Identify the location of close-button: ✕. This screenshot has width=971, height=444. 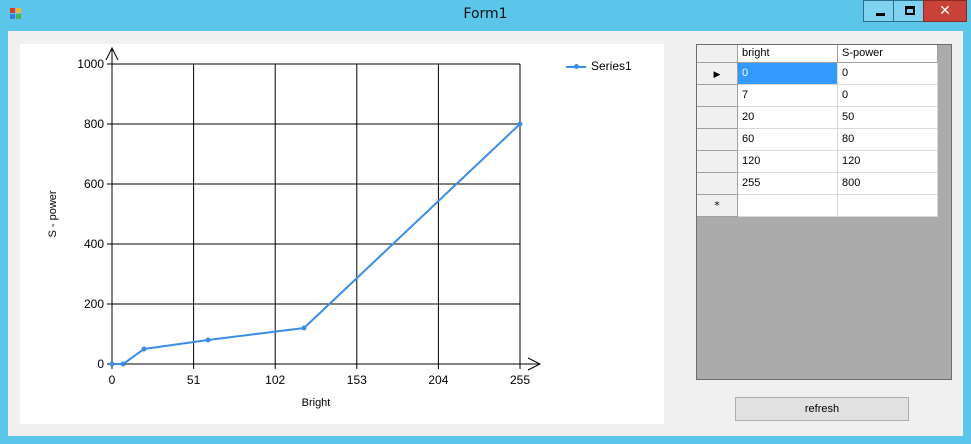
(945, 11).